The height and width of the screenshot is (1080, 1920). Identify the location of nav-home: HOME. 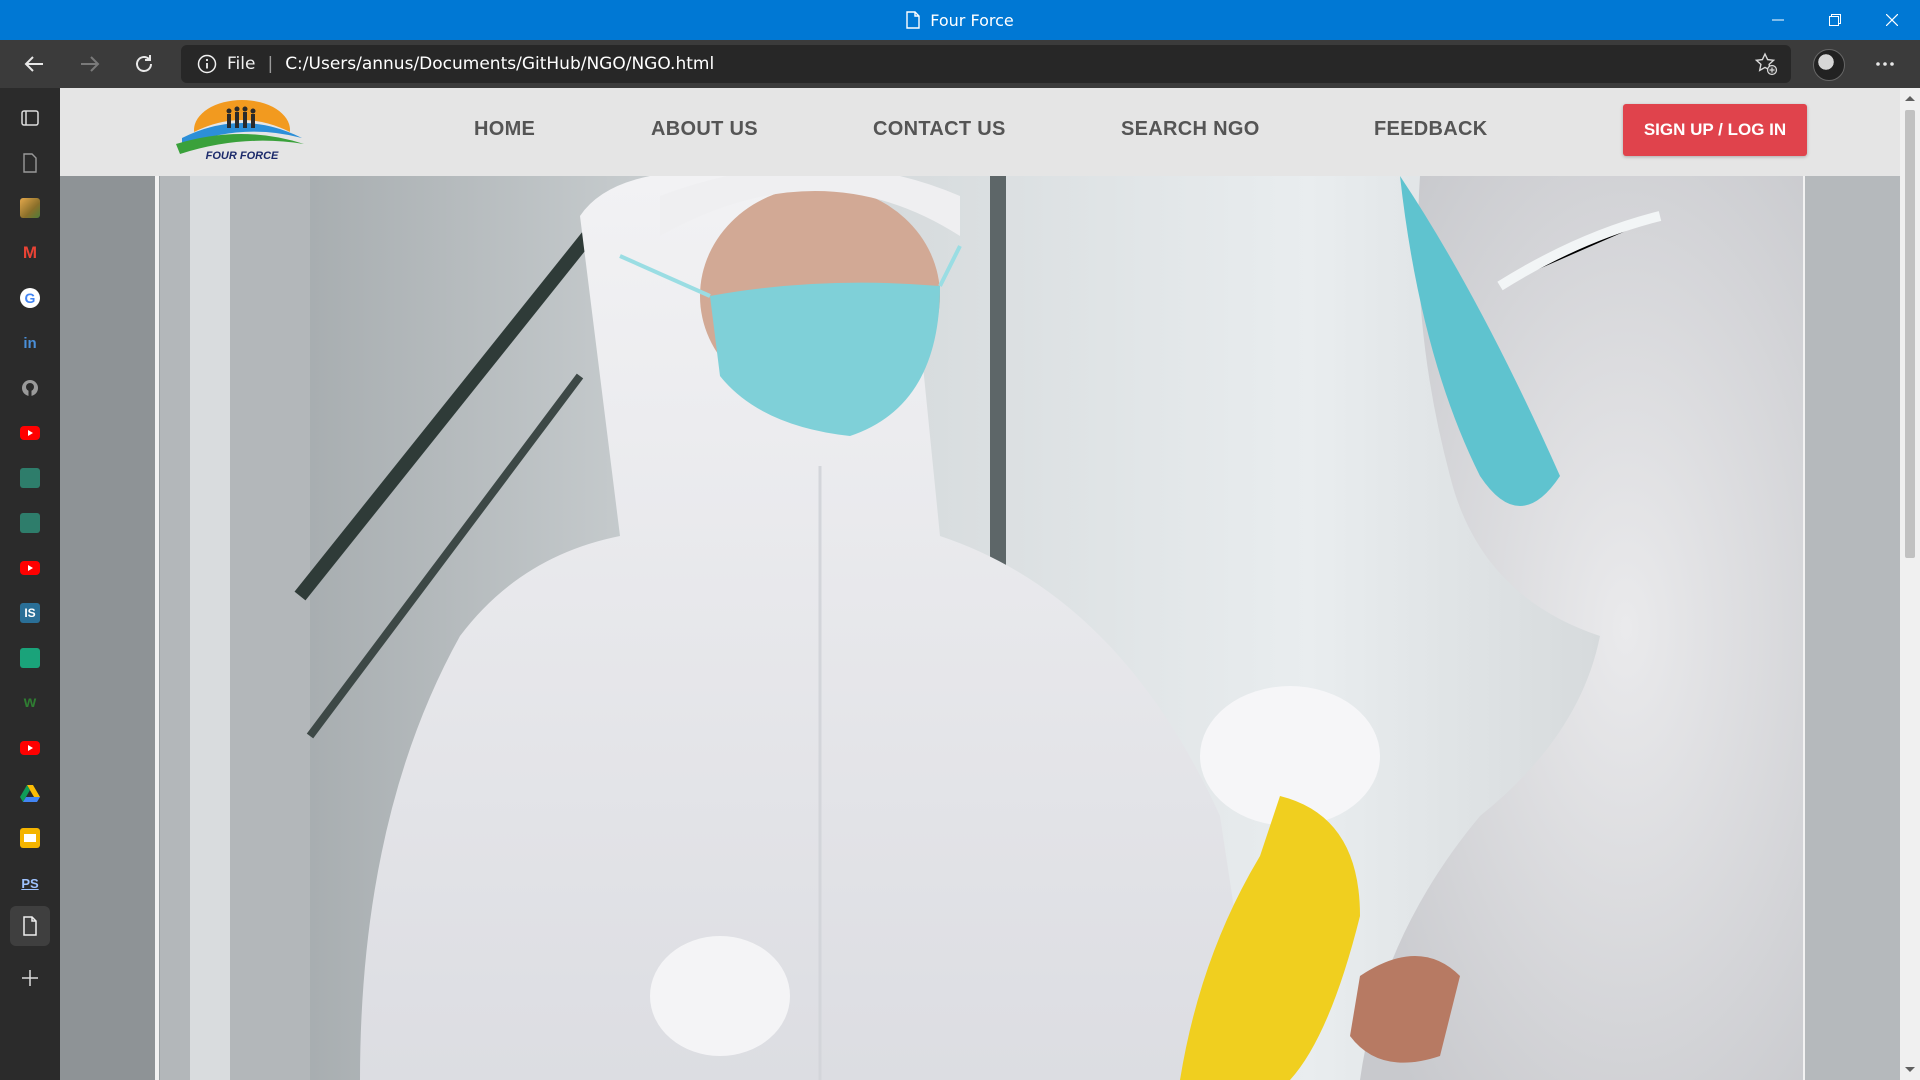
(504, 129).